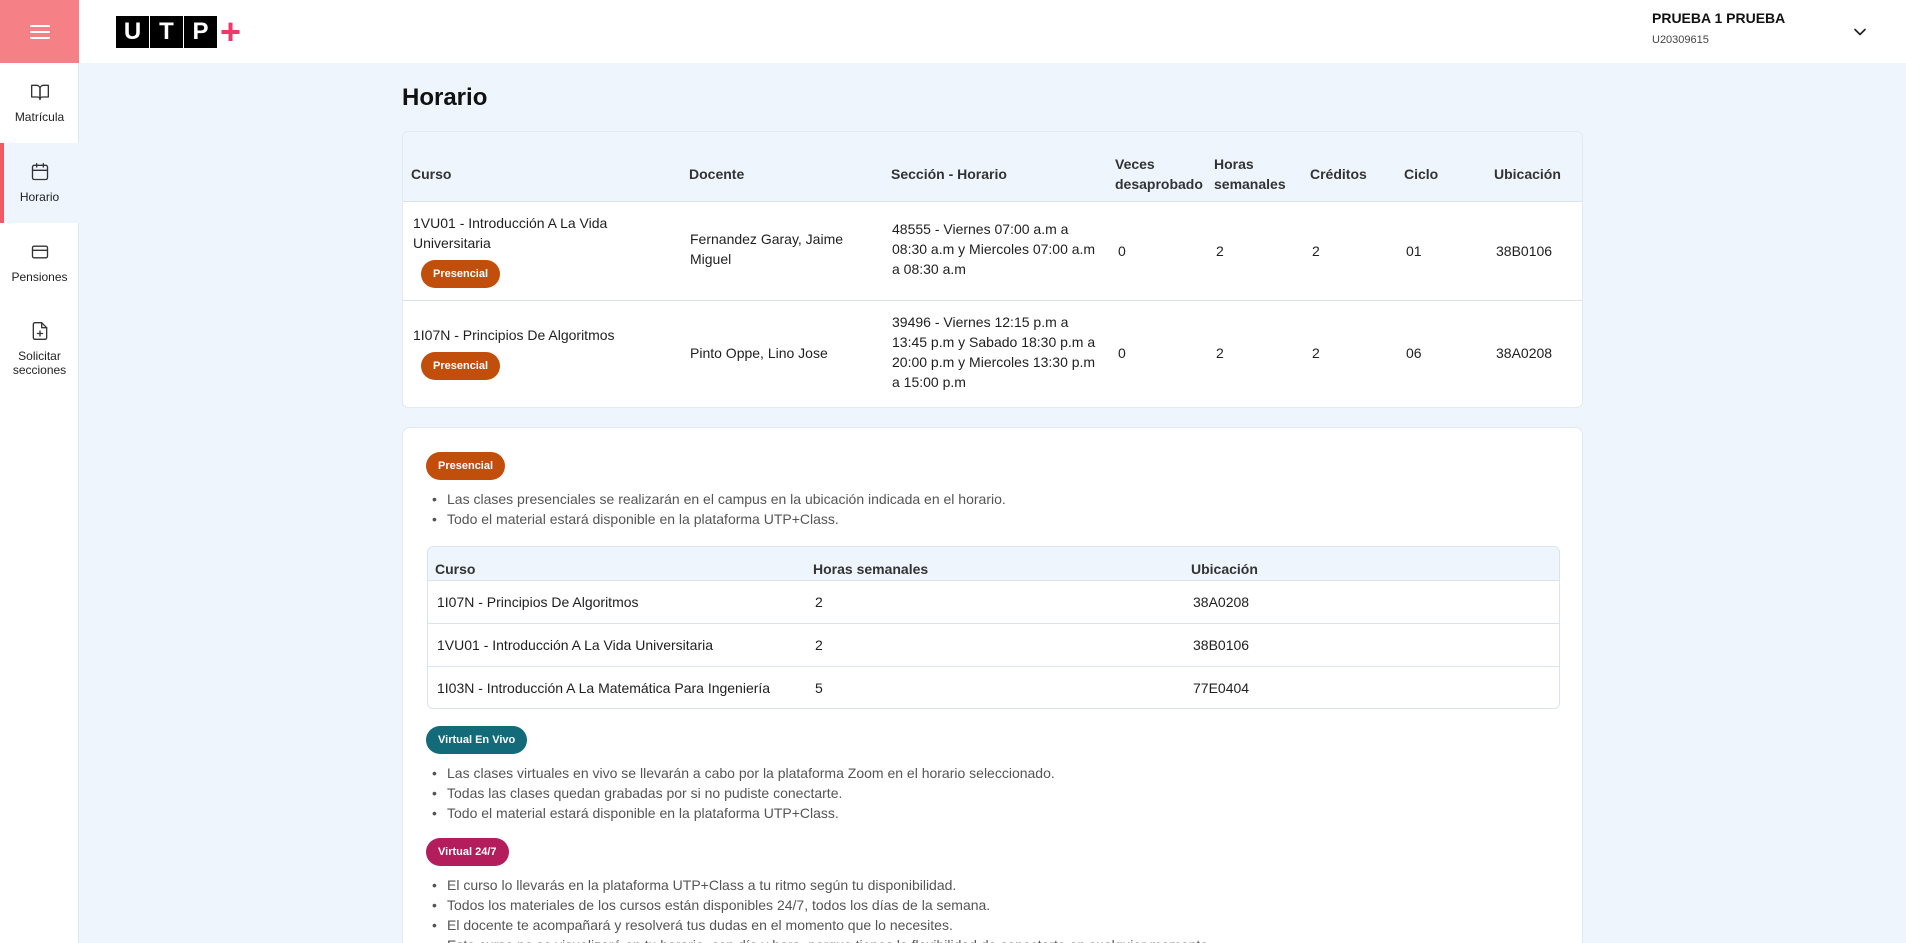 The image size is (1906, 943). What do you see at coordinates (445, 97) in the screenshot?
I see `page-title: Horario` at bounding box center [445, 97].